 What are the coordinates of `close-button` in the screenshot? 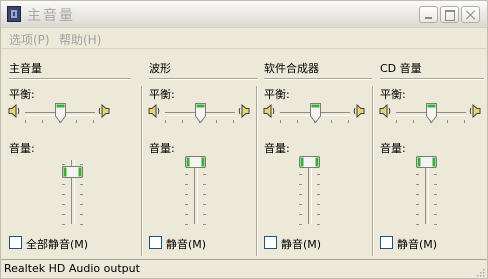 It's located at (470, 14).